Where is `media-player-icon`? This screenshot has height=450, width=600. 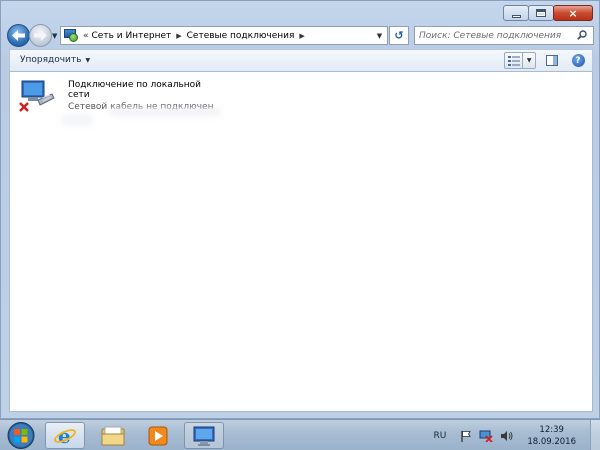
media-player-icon is located at coordinates (158, 435).